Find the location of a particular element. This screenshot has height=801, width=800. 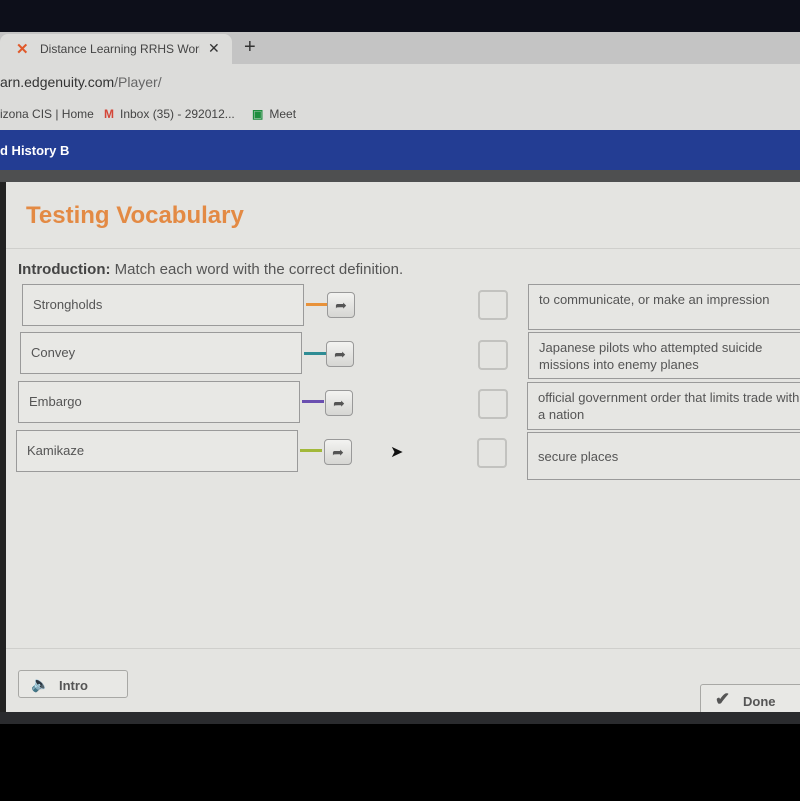

url-text: arn.edgenuity.com/Player/ is located at coordinates (81, 82).